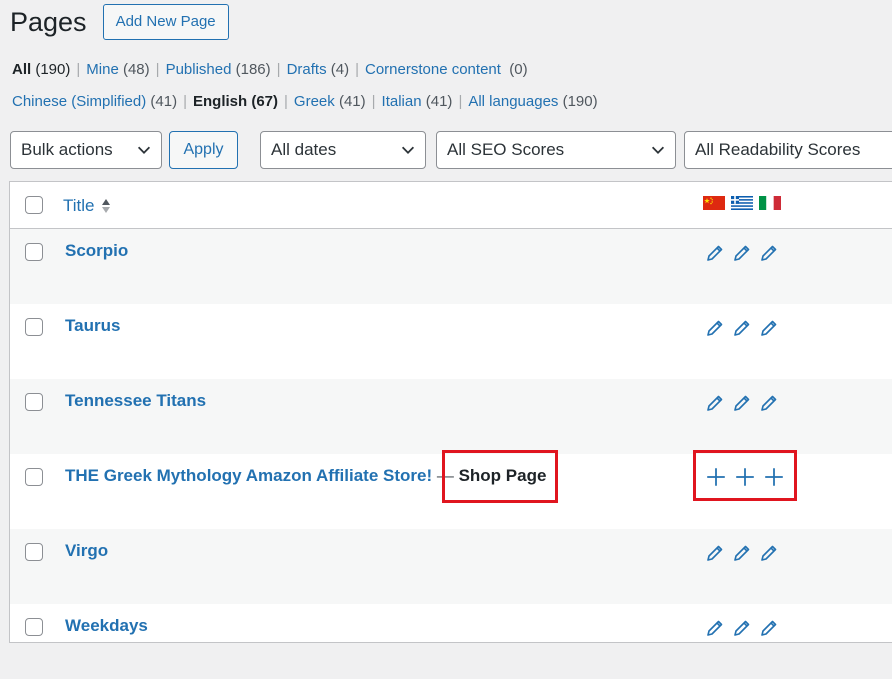 This screenshot has width=892, height=679. What do you see at coordinates (87, 206) in the screenshot?
I see `sort-by-title: Title` at bounding box center [87, 206].